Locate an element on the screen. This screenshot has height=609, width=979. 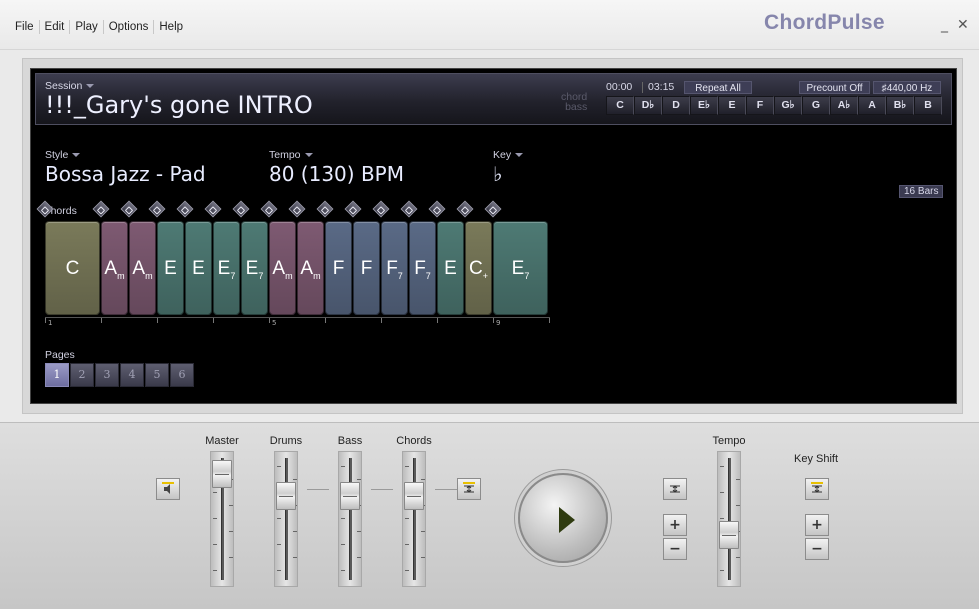
session-title: !!!_Gary's gone INTRO is located at coordinates (179, 105).